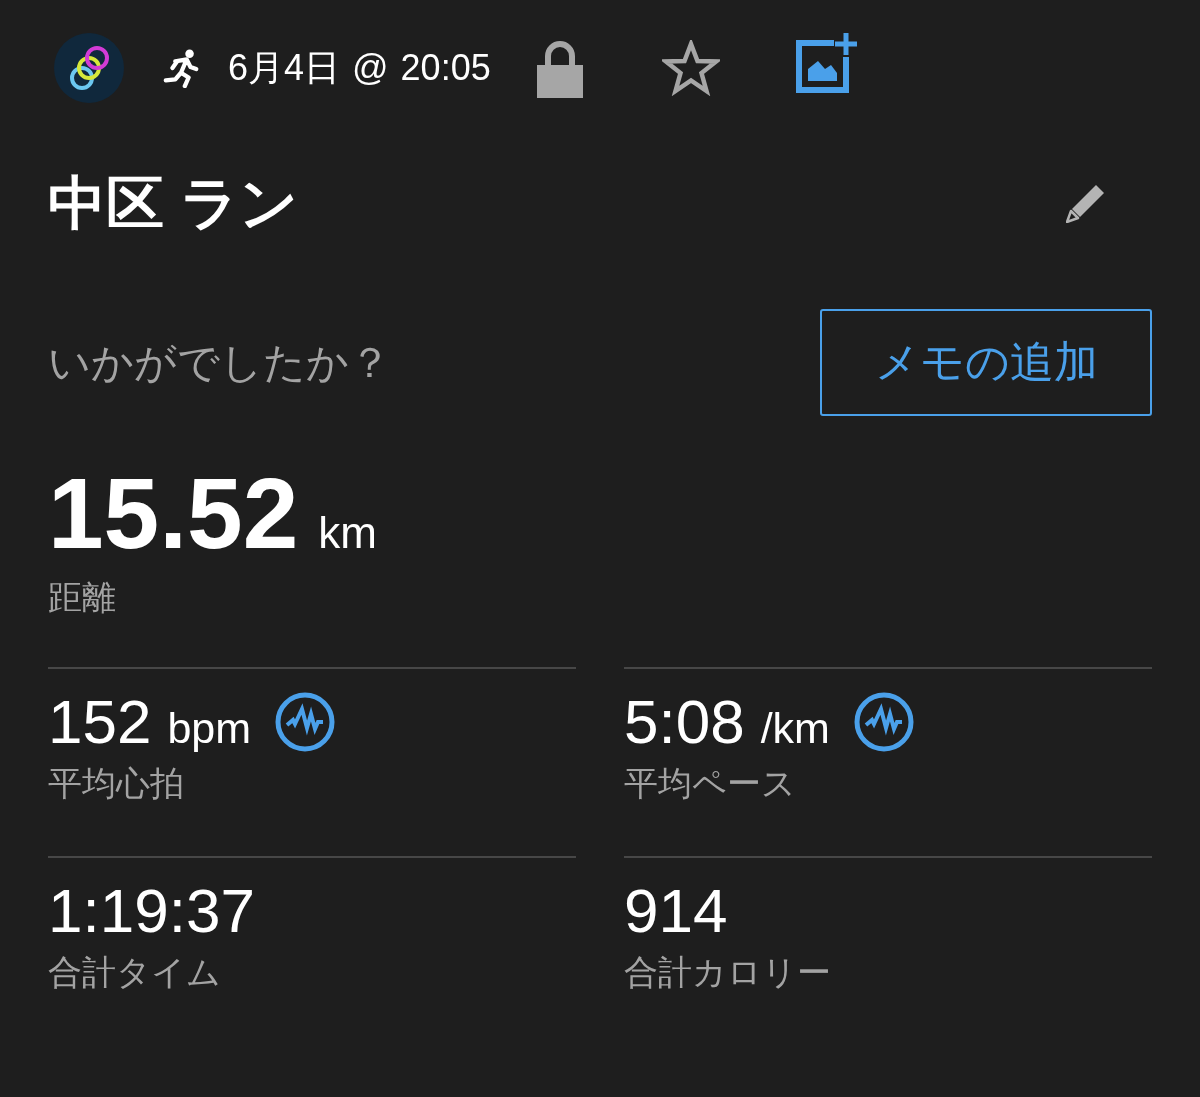 The width and height of the screenshot is (1200, 1097). I want to click on stat-value: 5:08, so click(684, 722).